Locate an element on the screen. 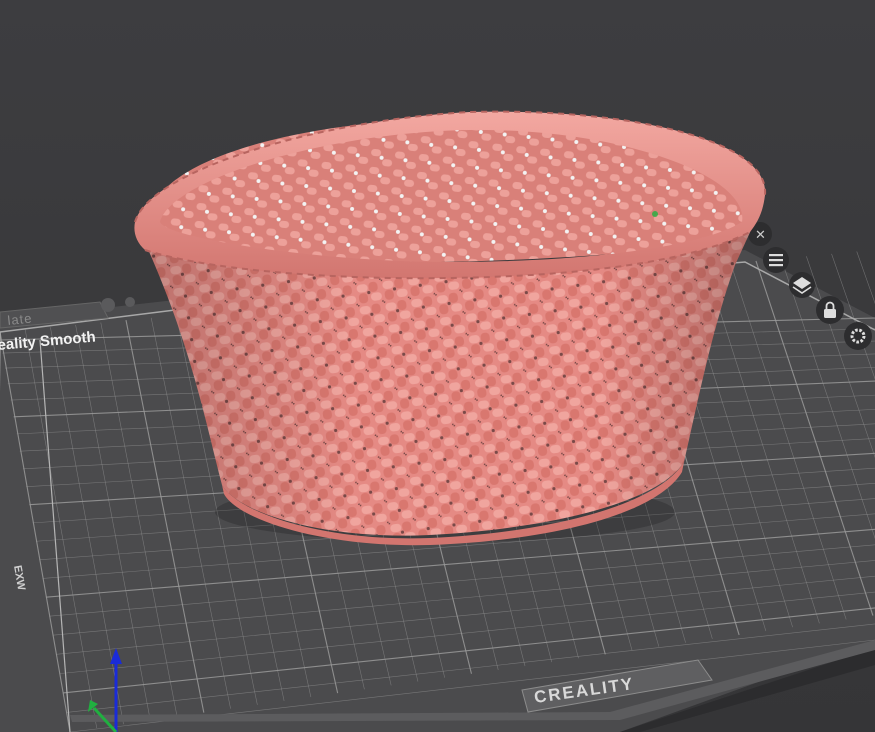 This screenshot has width=875, height=732. lock-icon is located at coordinates (830, 313).